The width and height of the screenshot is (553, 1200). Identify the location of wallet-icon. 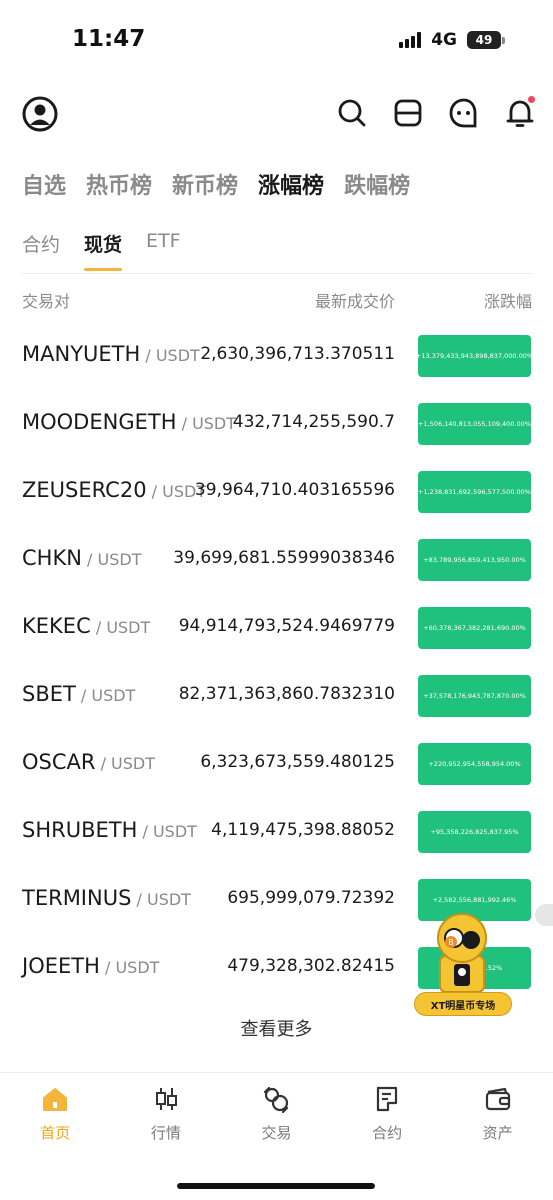
(497, 1099).